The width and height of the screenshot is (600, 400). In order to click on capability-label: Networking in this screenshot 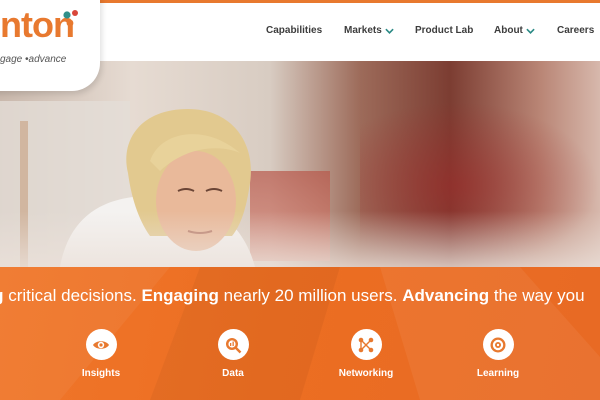, I will do `click(366, 373)`.